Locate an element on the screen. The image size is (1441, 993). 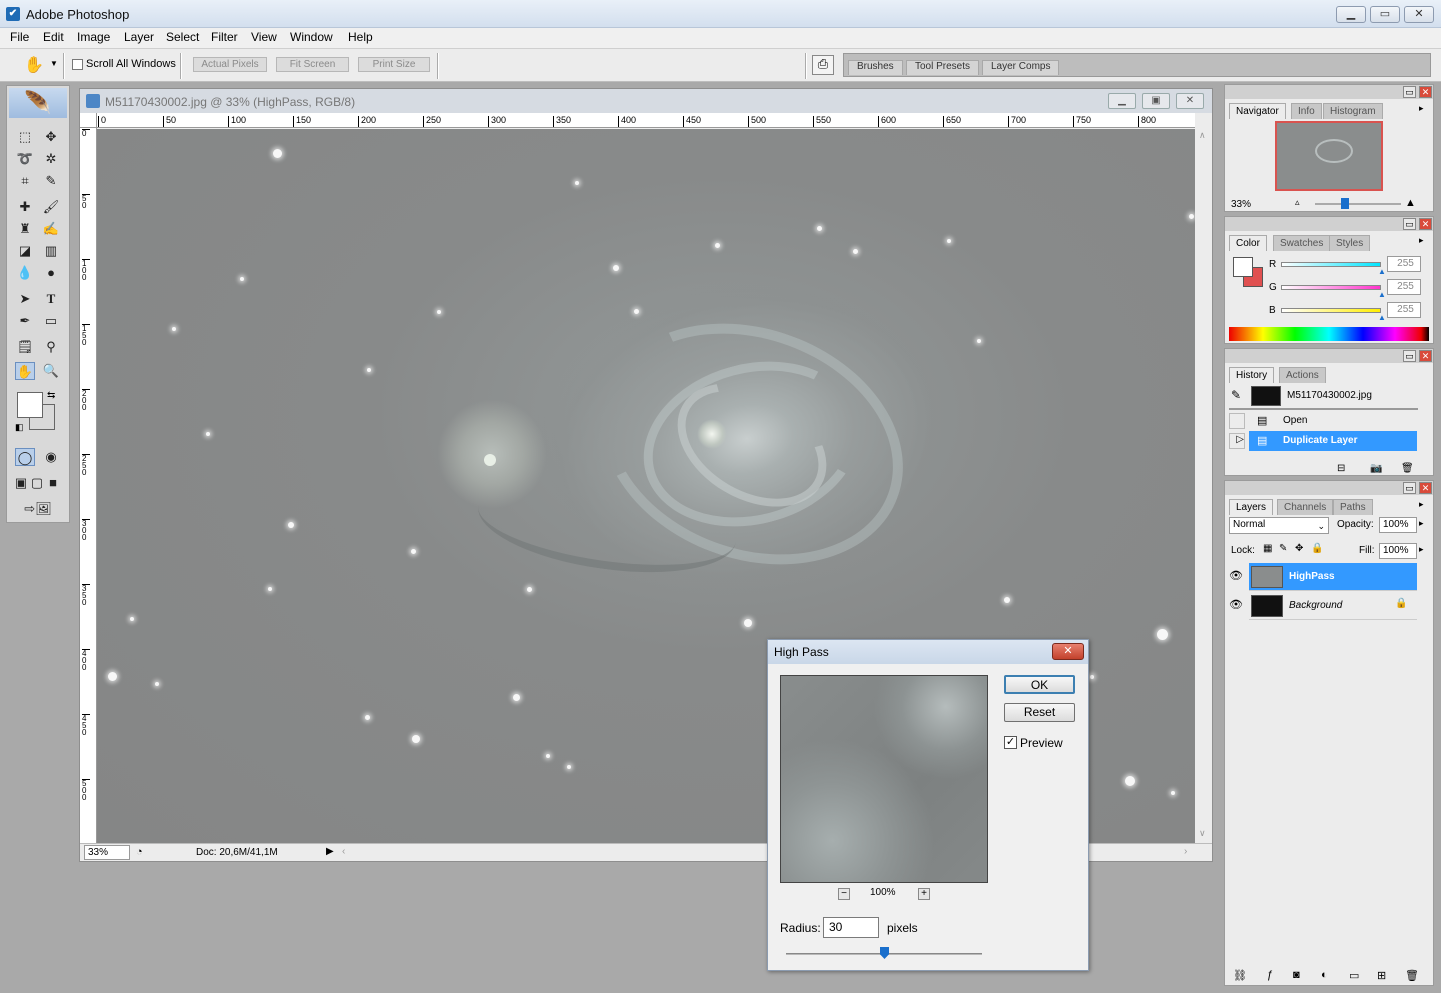
eraser-tool-icon: ◪ is located at coordinates (25, 251).